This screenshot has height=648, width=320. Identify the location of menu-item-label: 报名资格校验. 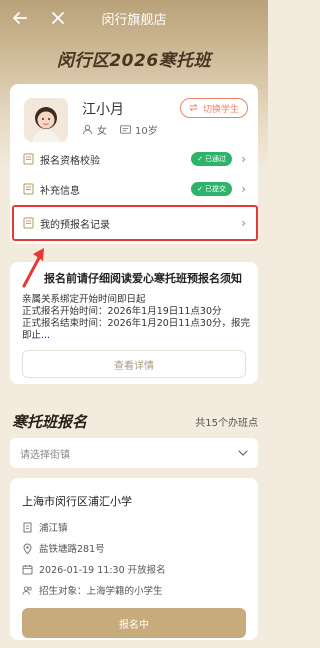
(70, 161).